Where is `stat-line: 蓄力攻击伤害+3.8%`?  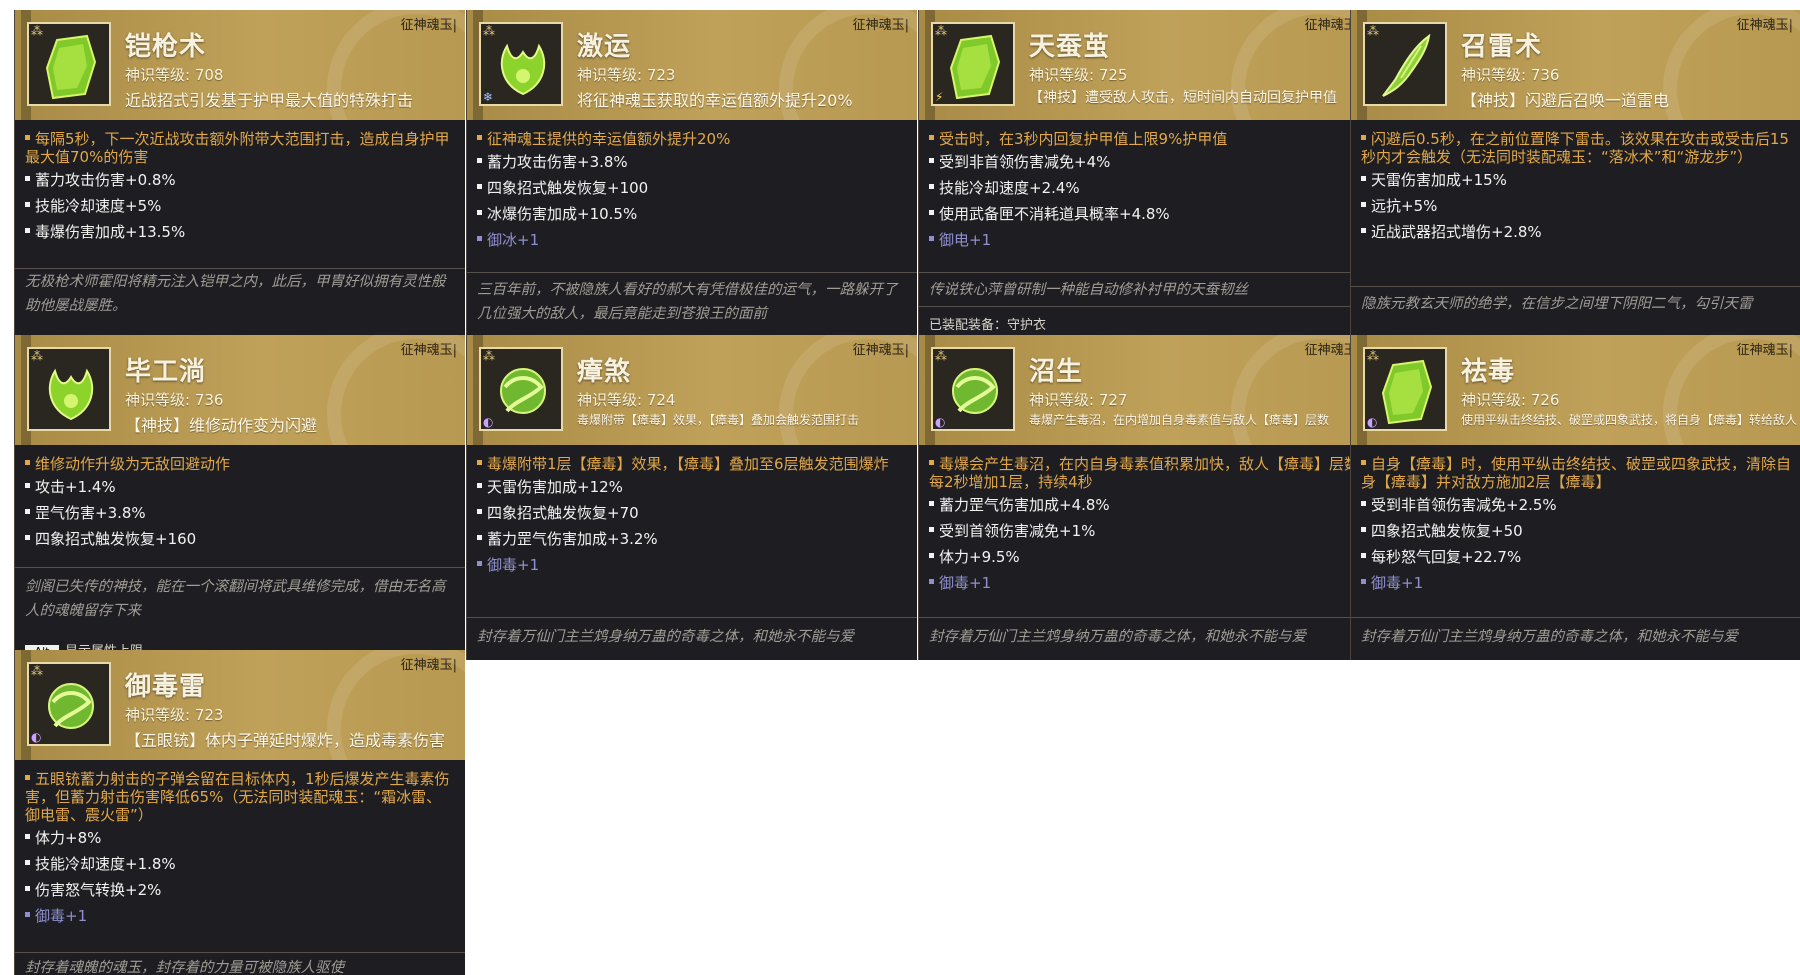
stat-line: 蓄力攻击伤害+3.8% is located at coordinates (692, 162).